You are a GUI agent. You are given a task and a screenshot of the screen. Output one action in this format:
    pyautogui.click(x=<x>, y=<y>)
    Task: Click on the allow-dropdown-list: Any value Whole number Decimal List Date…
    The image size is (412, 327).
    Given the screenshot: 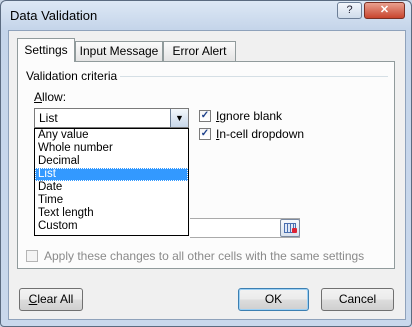 What is the action you would take?
    pyautogui.click(x=111, y=182)
    